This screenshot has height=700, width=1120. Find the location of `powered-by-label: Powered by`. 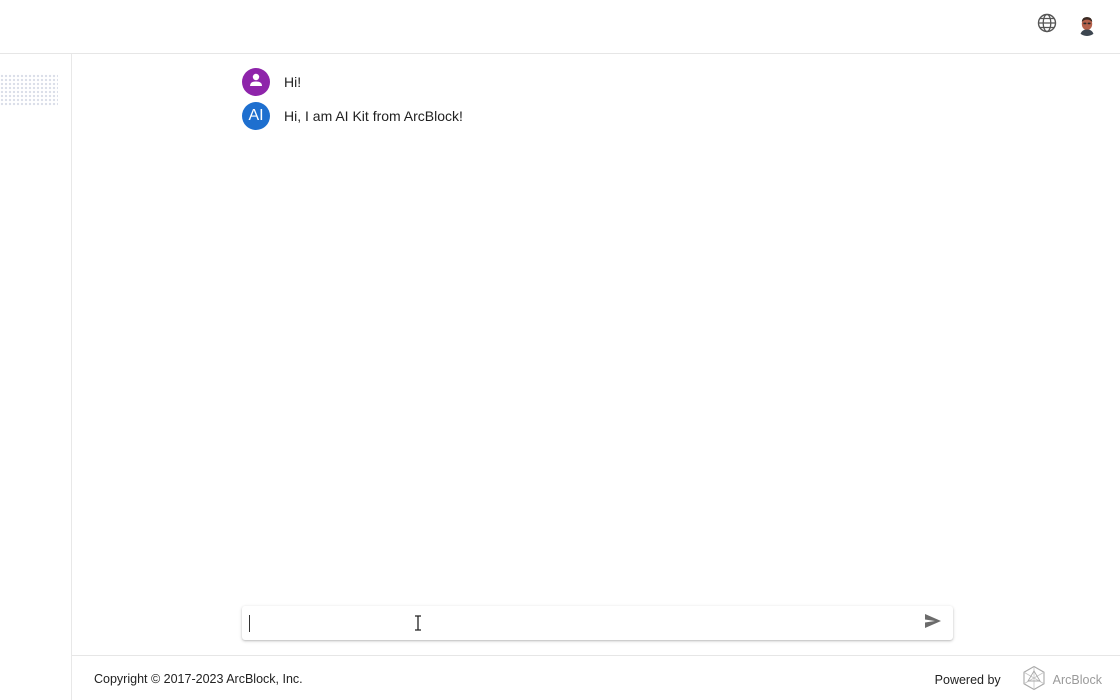

powered-by-label: Powered by is located at coordinates (967, 679).